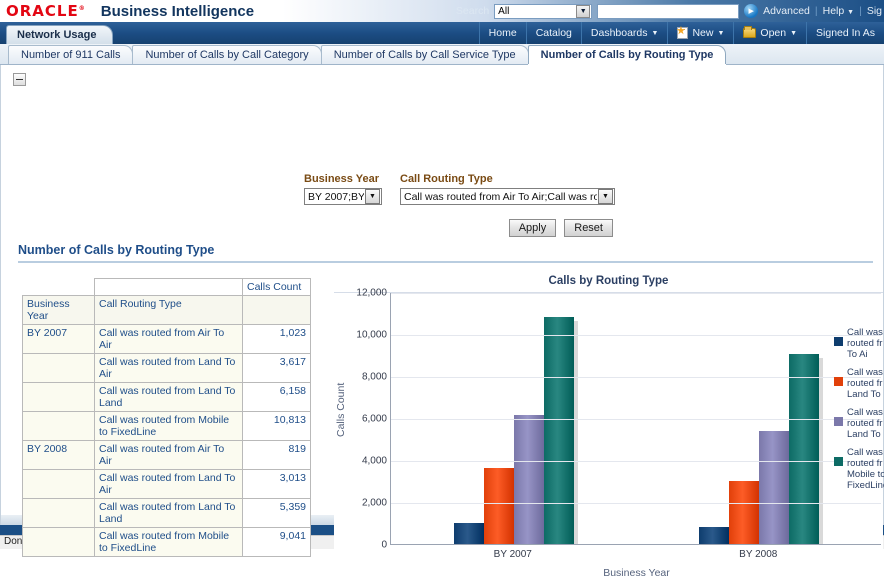  What do you see at coordinates (859, 383) in the screenshot?
I see `chart-legend-item: Call was routed fr Land To` at bounding box center [859, 383].